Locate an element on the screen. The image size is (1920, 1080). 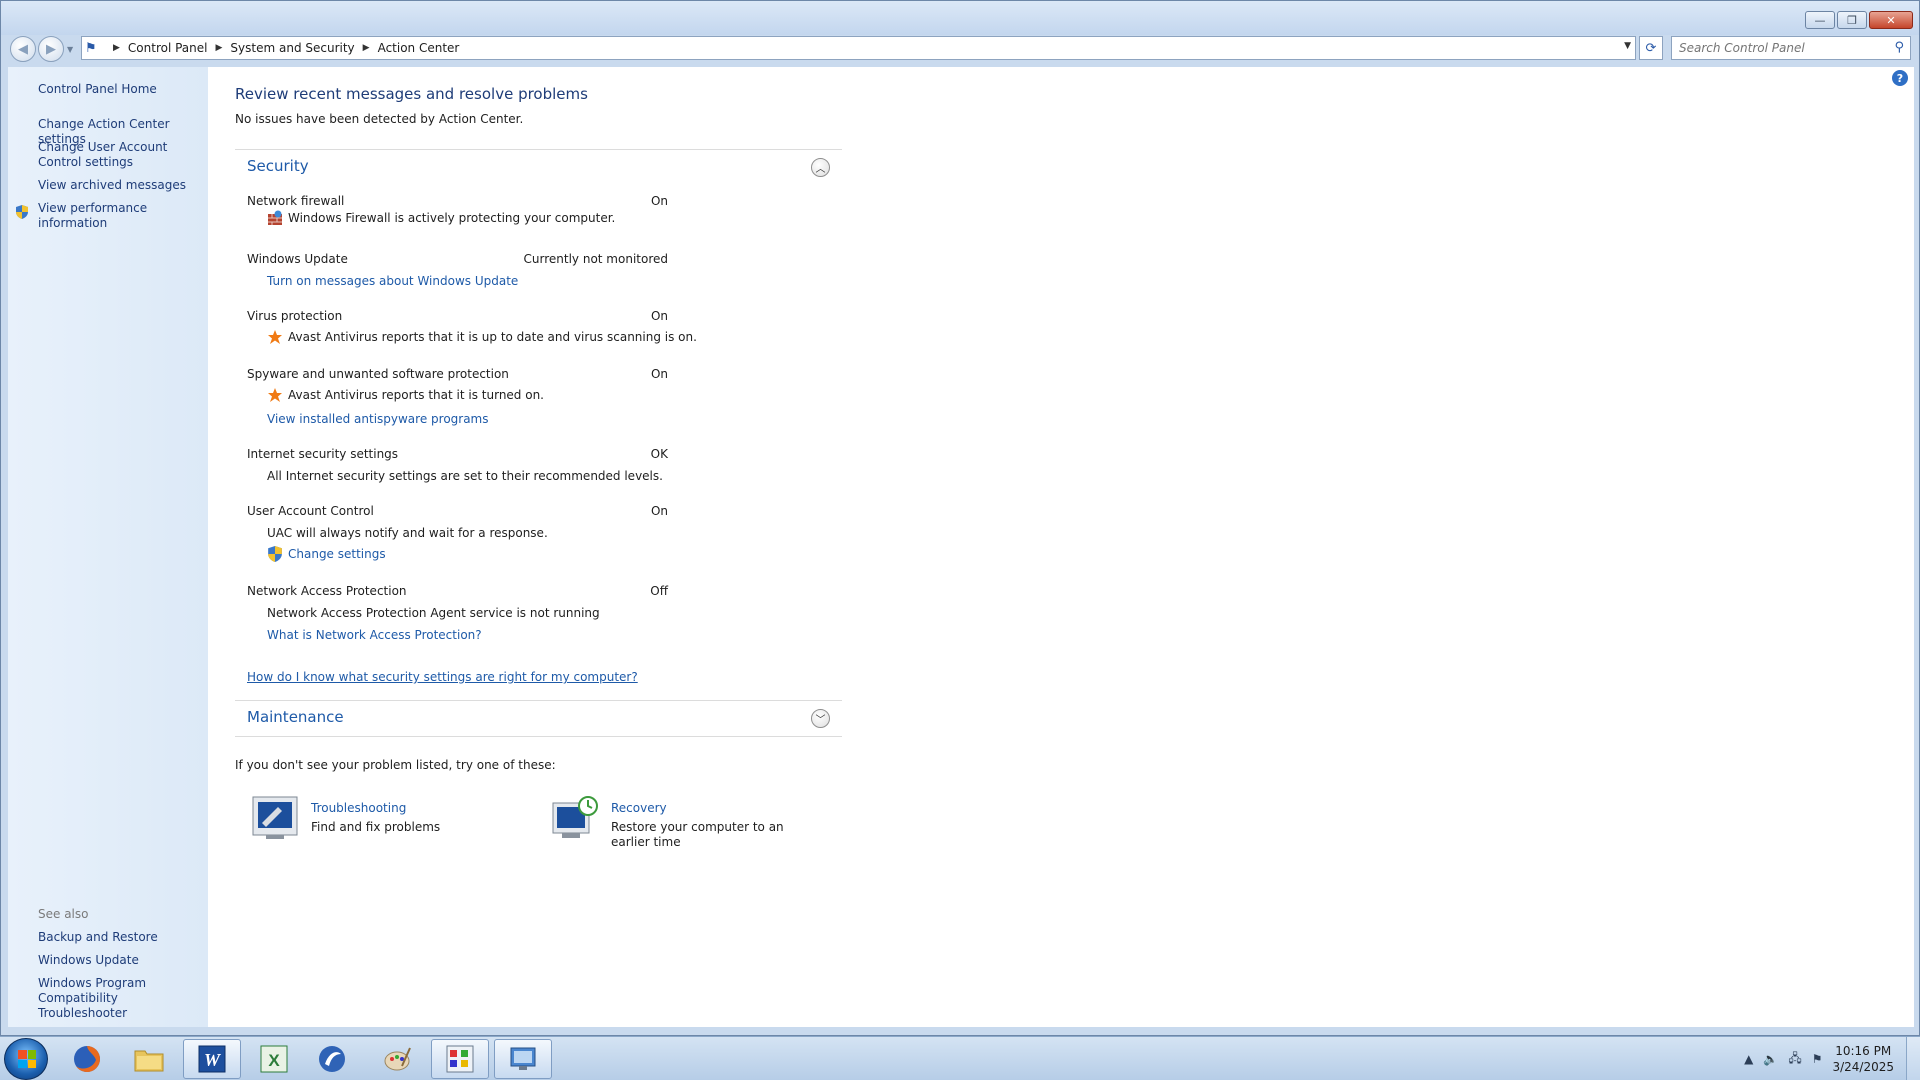
spyware-protection-label: Spyware and unwanted software protection is located at coordinates (378, 374).